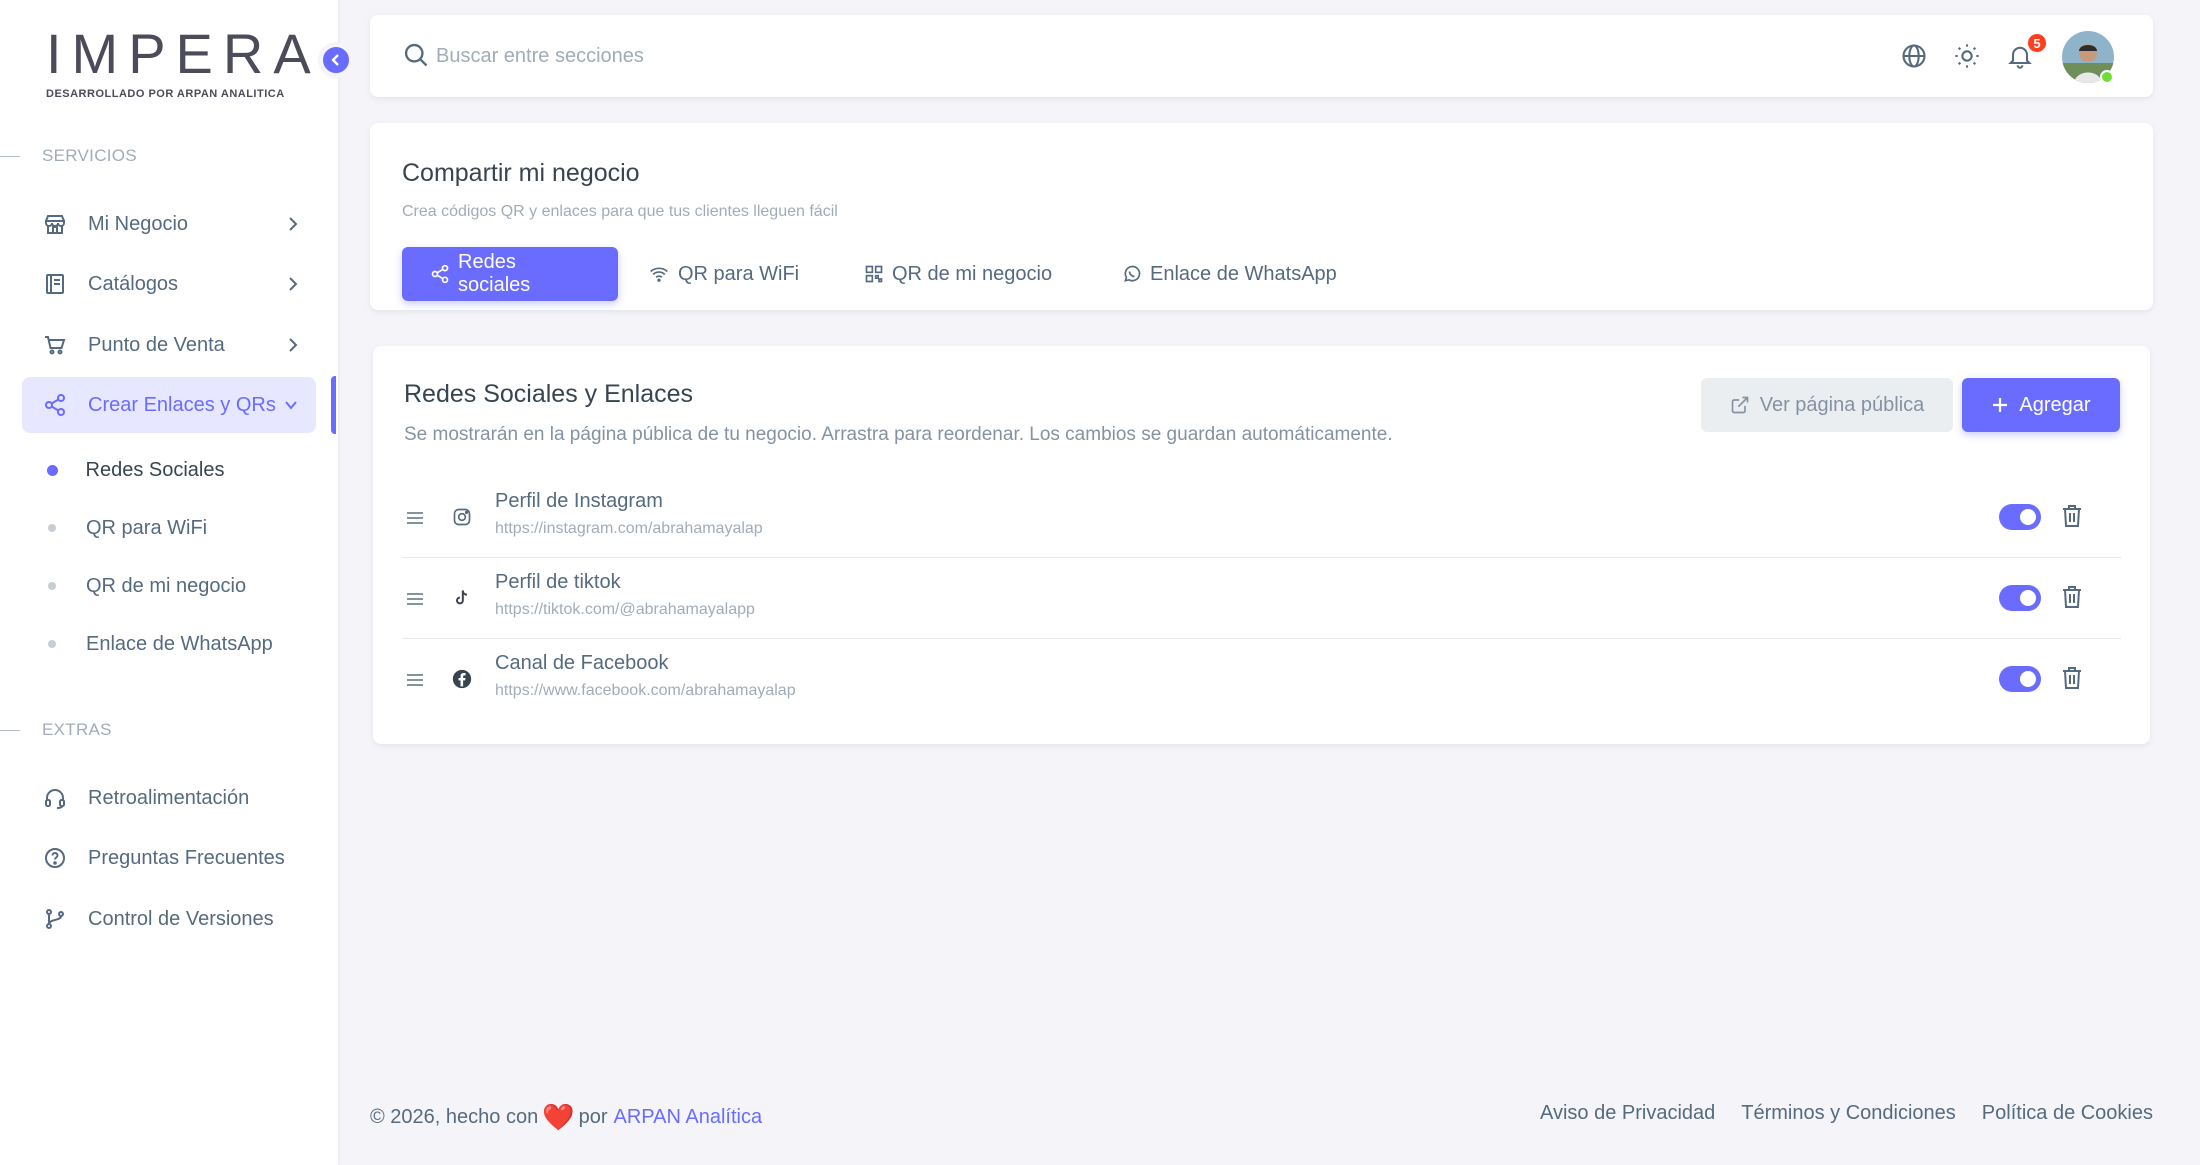  Describe the element at coordinates (687, 1117) in the screenshot. I see `company-link: ARPAN Analítica` at that location.